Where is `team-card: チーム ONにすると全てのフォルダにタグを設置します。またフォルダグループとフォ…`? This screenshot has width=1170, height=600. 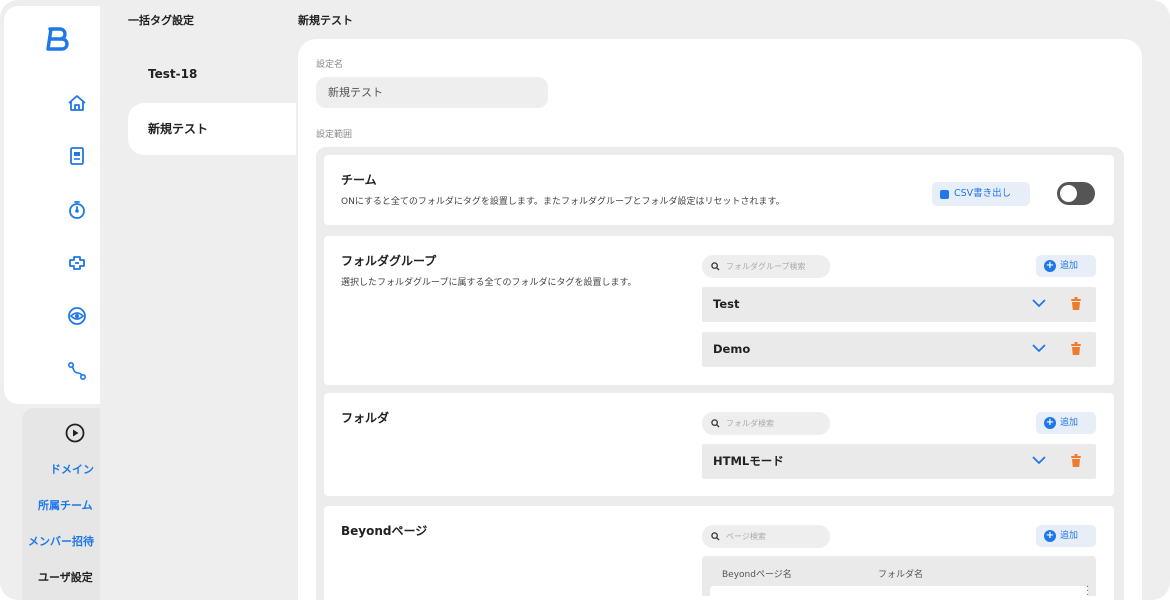 team-card: チーム ONにすると全てのフォルダにタグを設置します。またフォルダグループとフォ… is located at coordinates (719, 190).